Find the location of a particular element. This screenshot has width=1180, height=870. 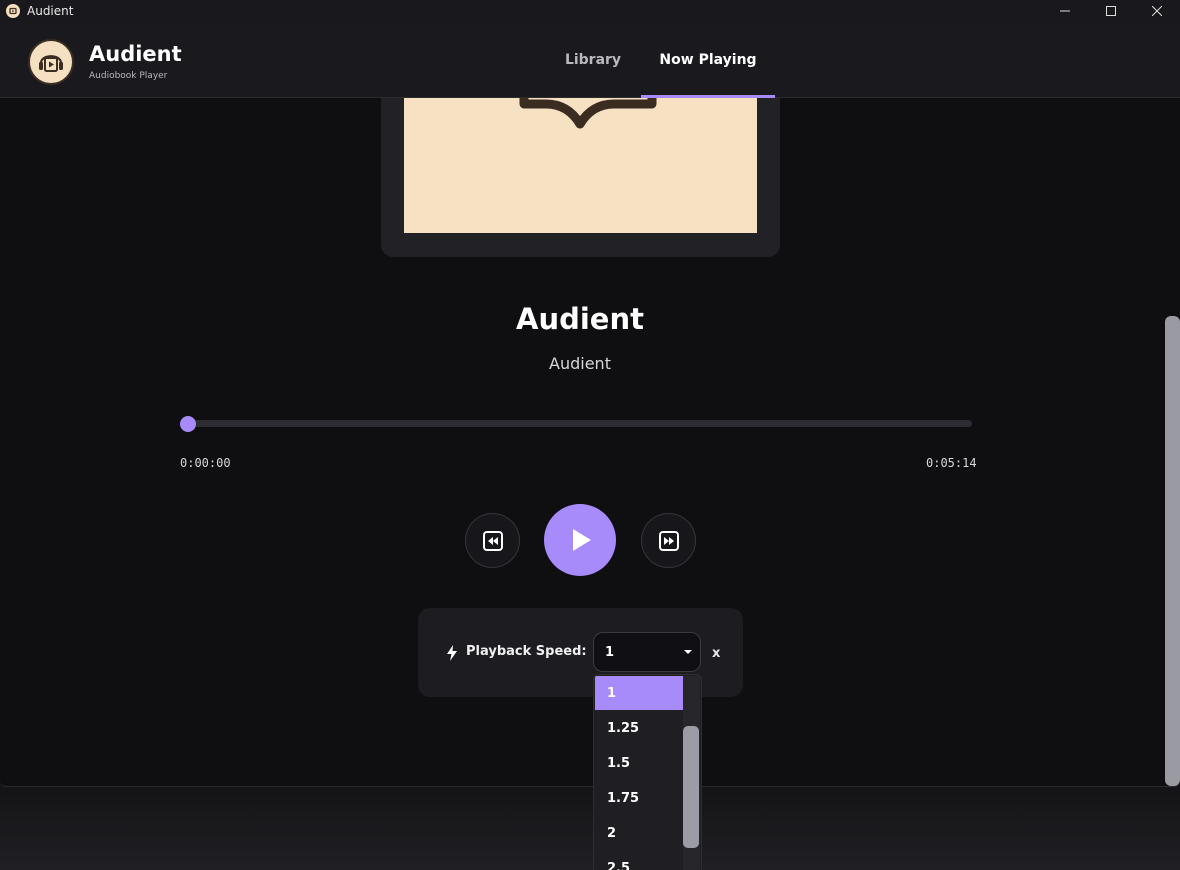

playback-speed-select: 1 is located at coordinates (647, 652).